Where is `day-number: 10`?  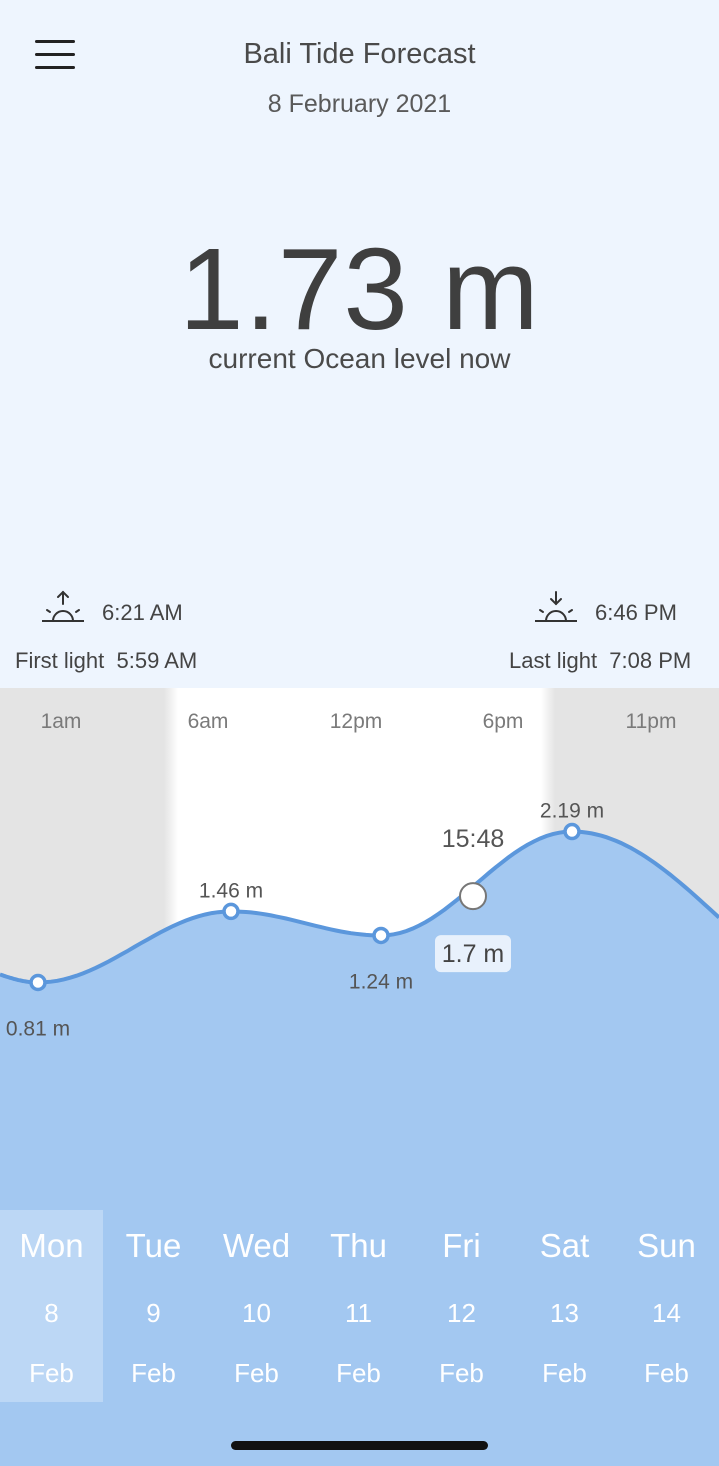 day-number: 10 is located at coordinates (256, 1313).